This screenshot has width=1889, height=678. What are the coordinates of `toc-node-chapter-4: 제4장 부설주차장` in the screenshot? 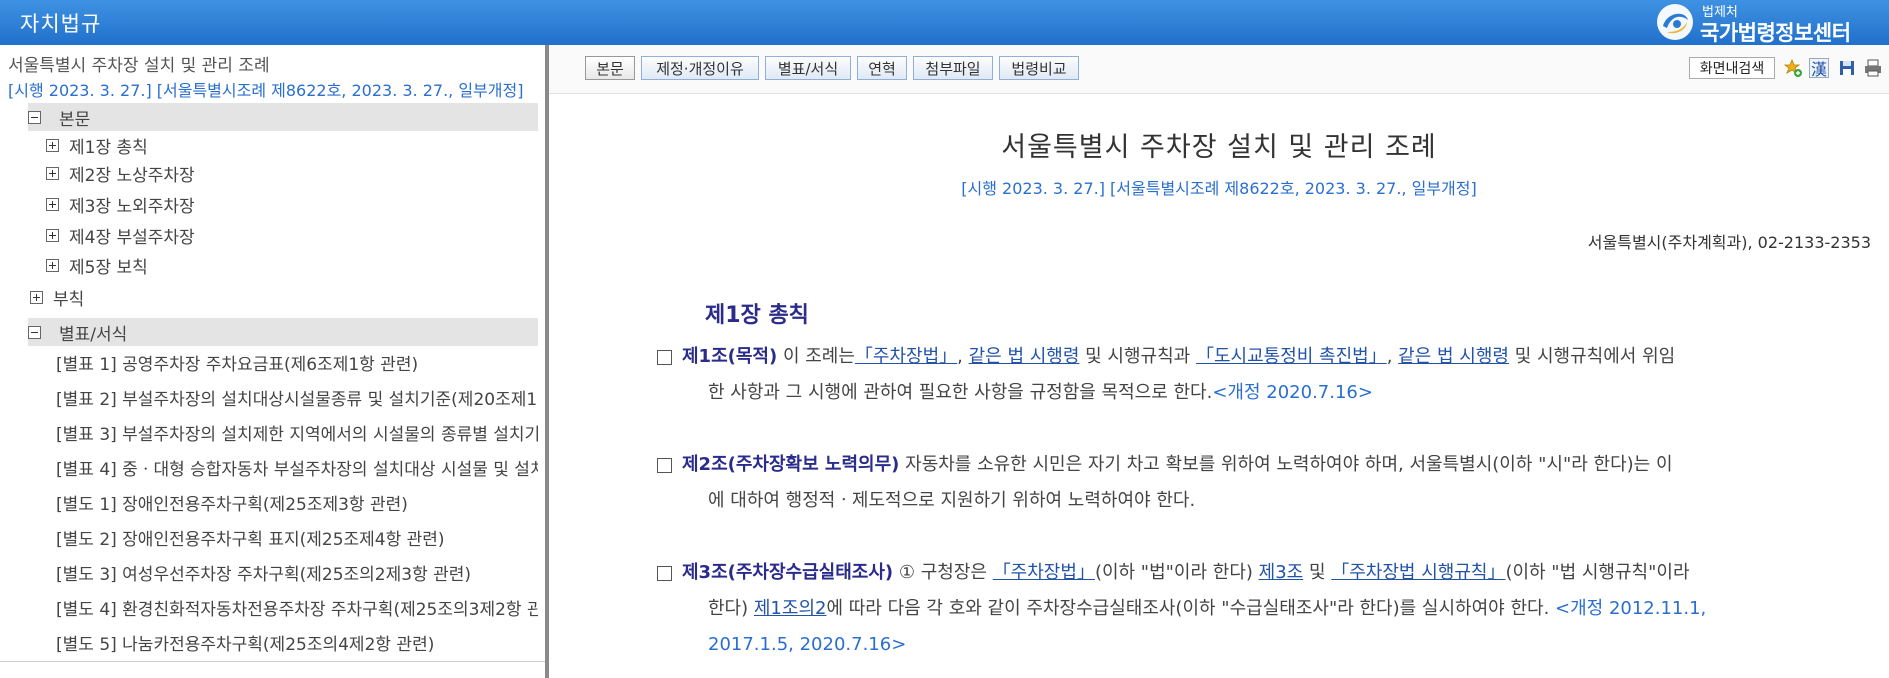 It's located at (291, 235).